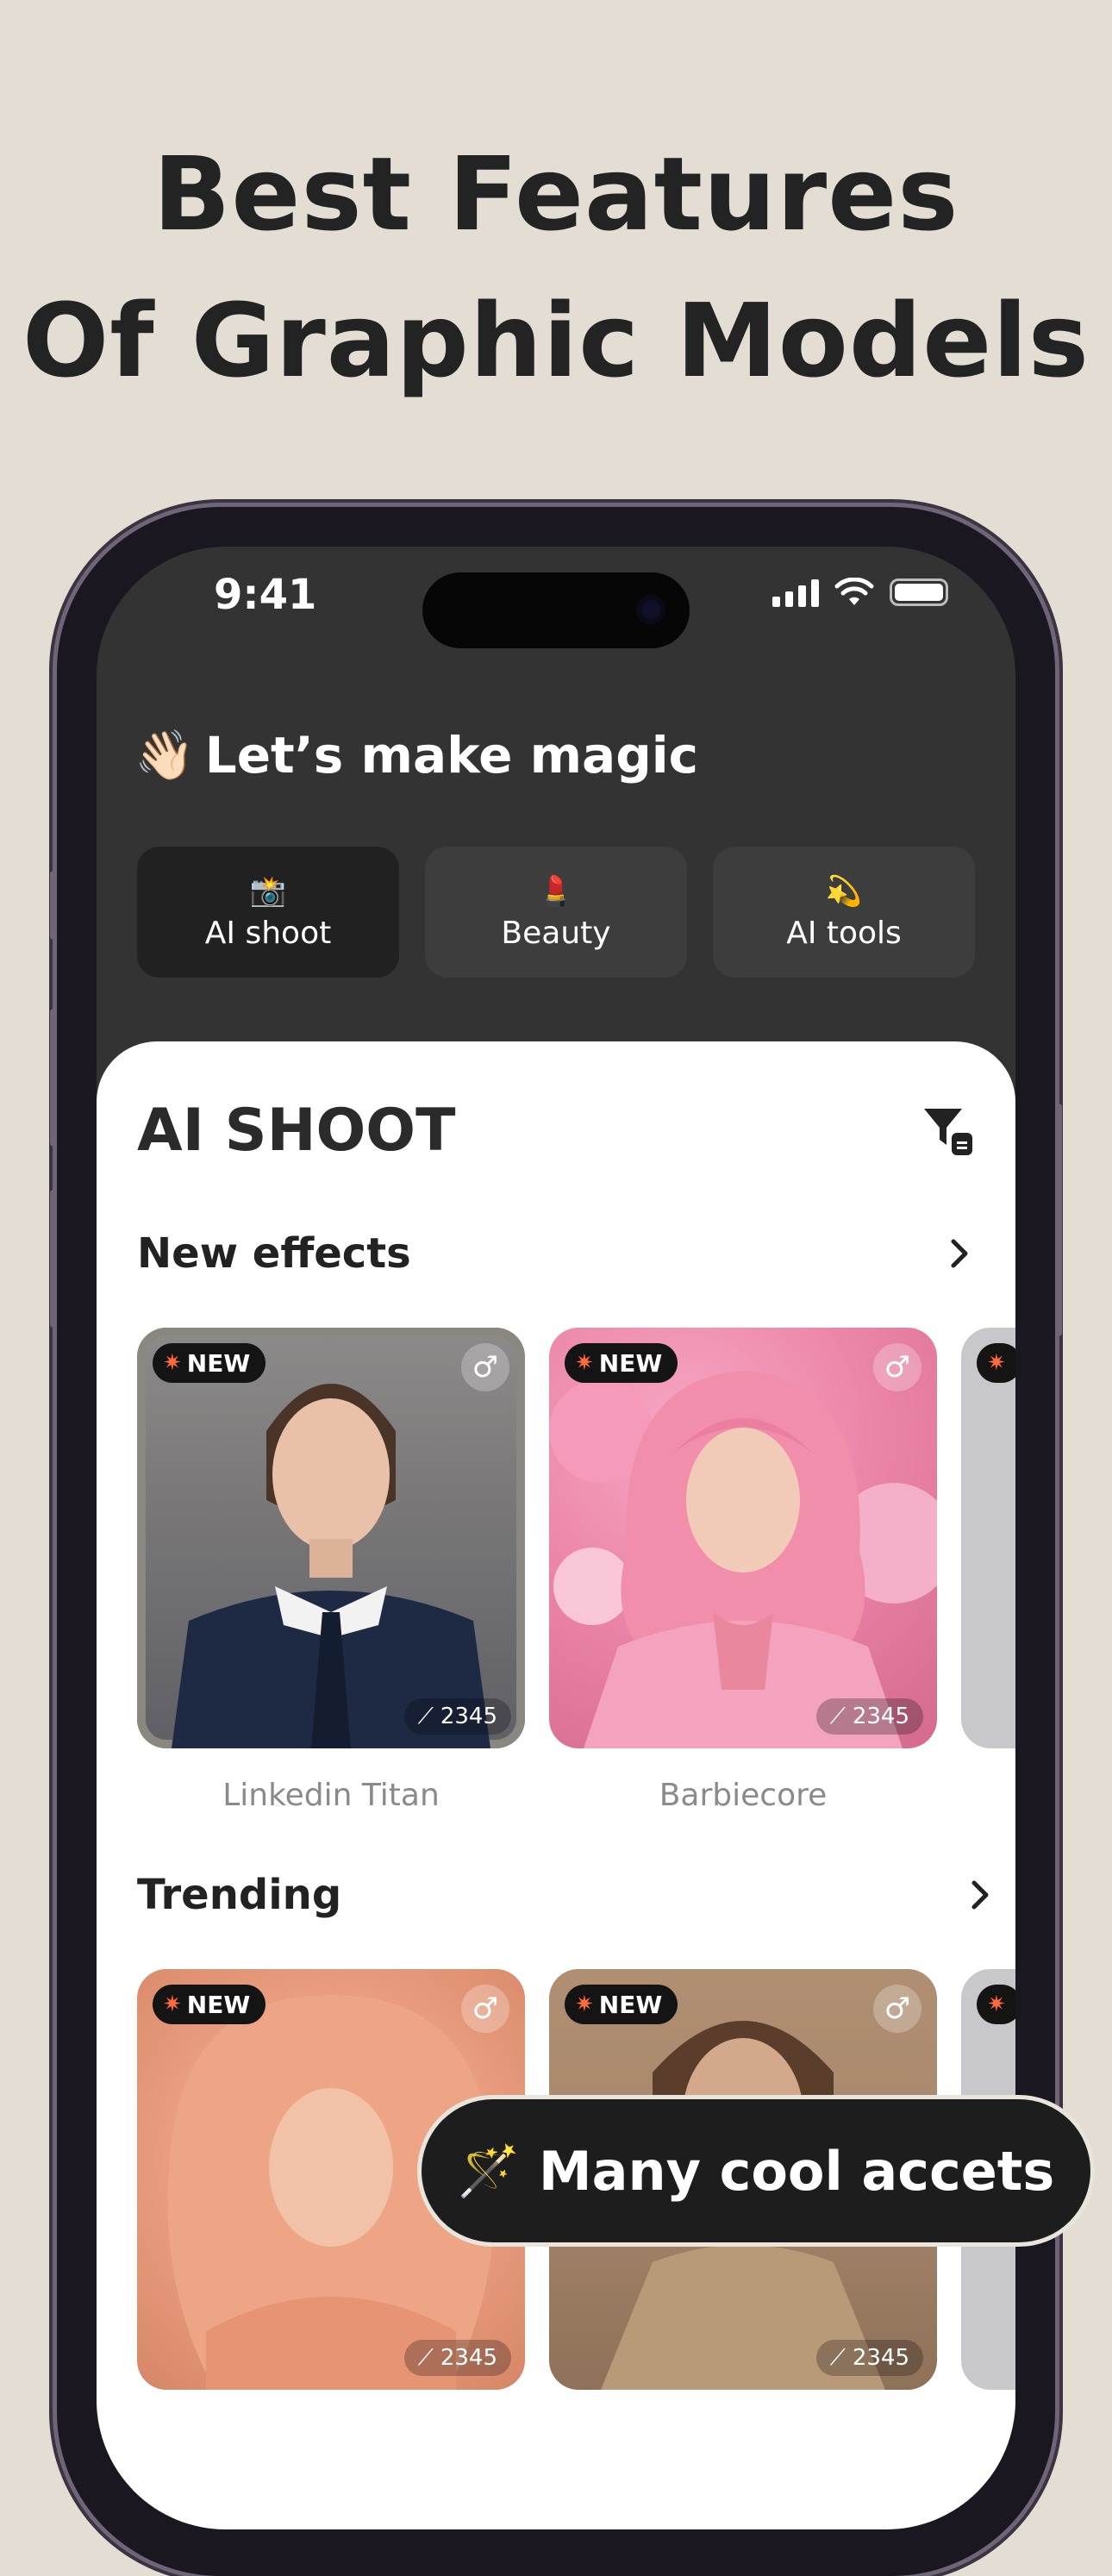  Describe the element at coordinates (948, 1131) in the screenshot. I see `filter-icon` at that location.